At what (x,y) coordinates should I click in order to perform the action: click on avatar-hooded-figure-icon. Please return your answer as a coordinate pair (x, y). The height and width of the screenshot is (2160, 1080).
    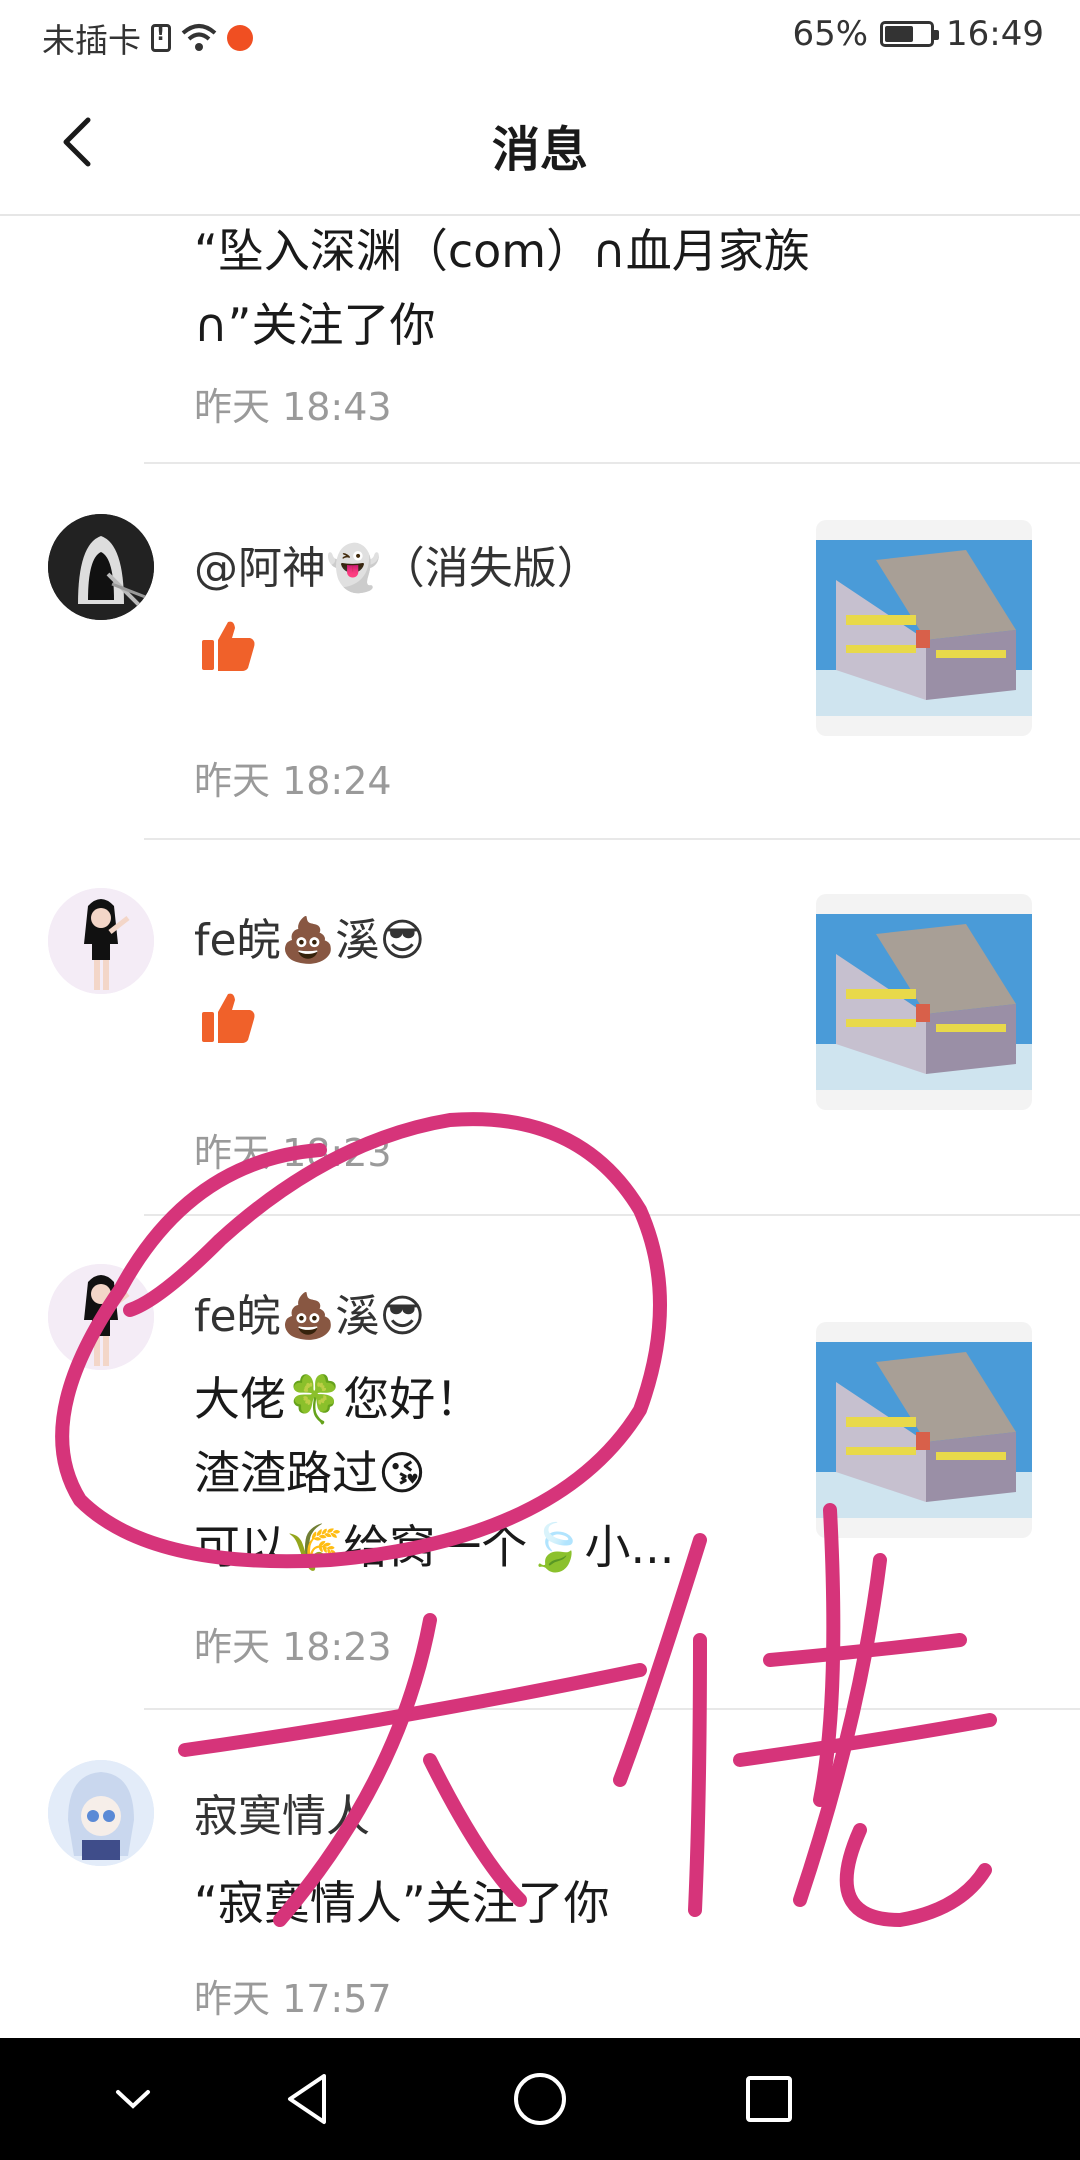
    Looking at the image, I should click on (101, 567).